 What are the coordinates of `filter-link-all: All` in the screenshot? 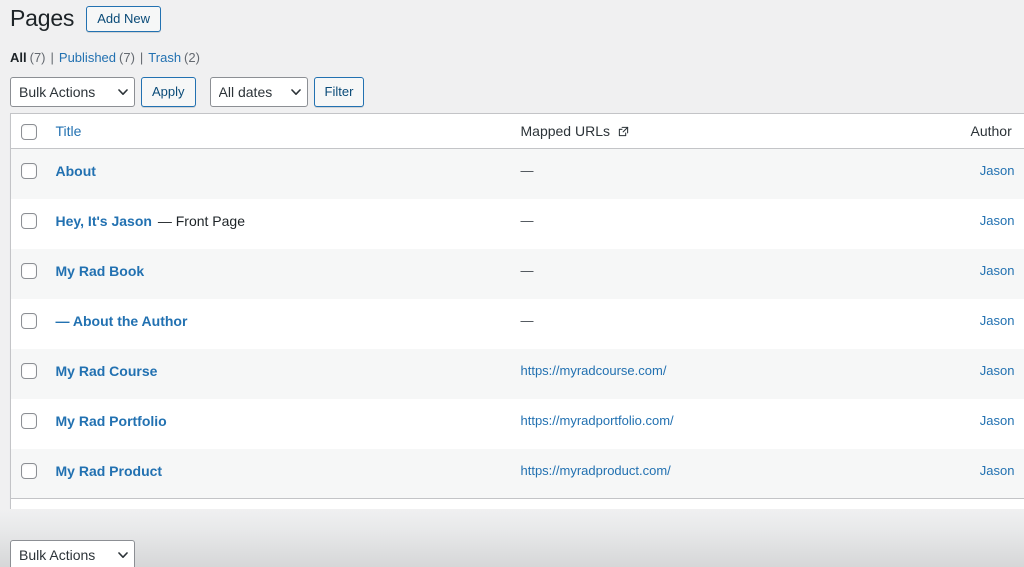 It's located at (18, 58).